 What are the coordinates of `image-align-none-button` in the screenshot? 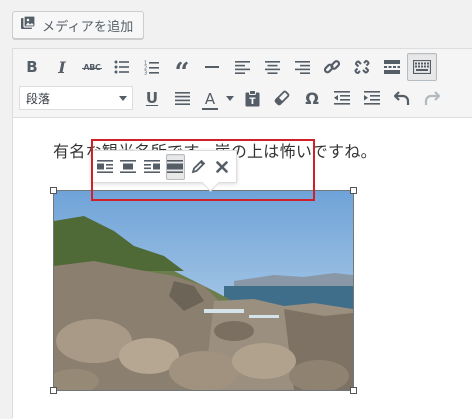 It's located at (175, 166).